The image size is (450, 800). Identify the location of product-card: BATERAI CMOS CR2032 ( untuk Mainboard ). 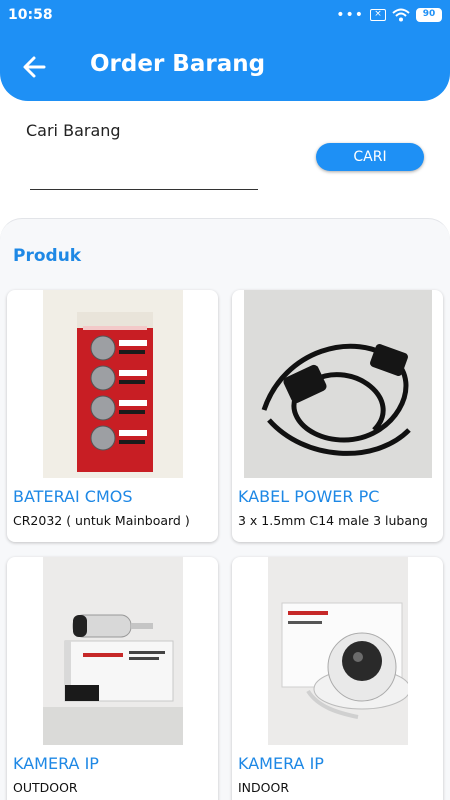
(112, 416).